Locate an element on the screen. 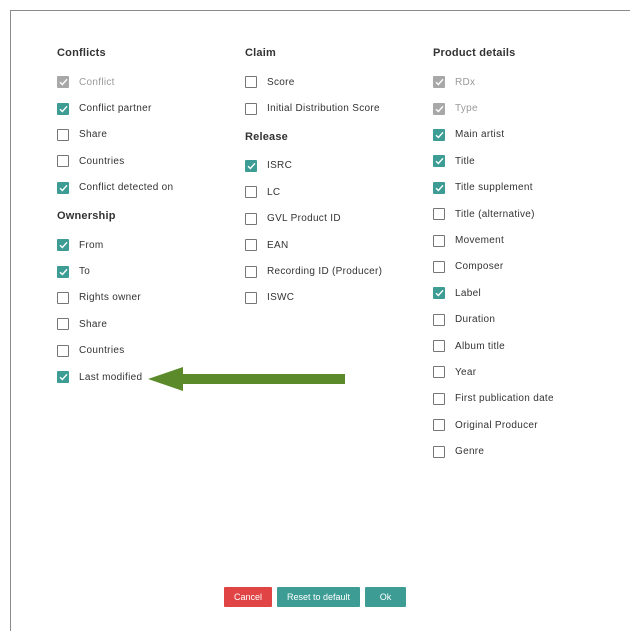 This screenshot has width=630, height=631. option-product-details-label: Label is located at coordinates (523, 293).